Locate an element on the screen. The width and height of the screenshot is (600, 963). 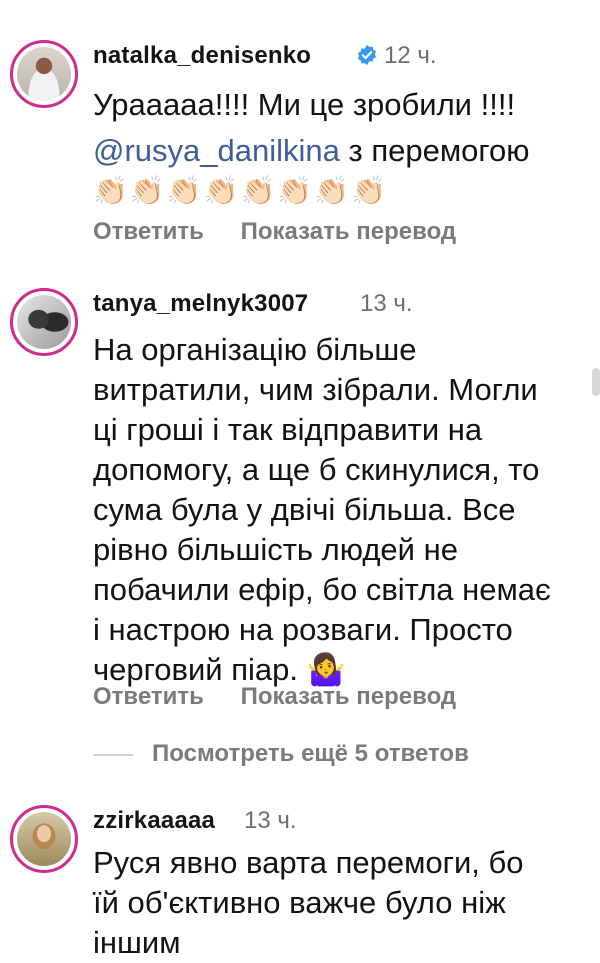
comment-line: побачили ефір, бо світла немає is located at coordinates (322, 589).